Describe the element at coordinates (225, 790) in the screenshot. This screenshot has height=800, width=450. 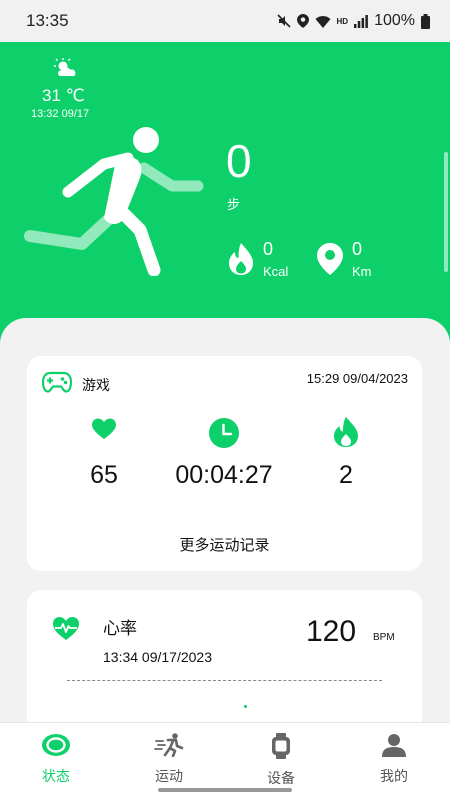
I see `home-indicator` at that location.